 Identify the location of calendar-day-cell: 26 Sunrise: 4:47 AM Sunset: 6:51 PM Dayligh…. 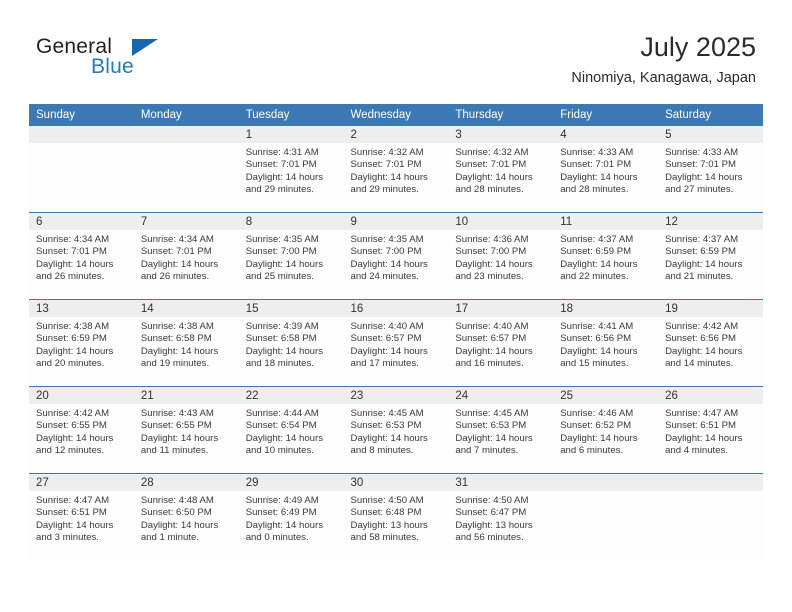
(710, 430).